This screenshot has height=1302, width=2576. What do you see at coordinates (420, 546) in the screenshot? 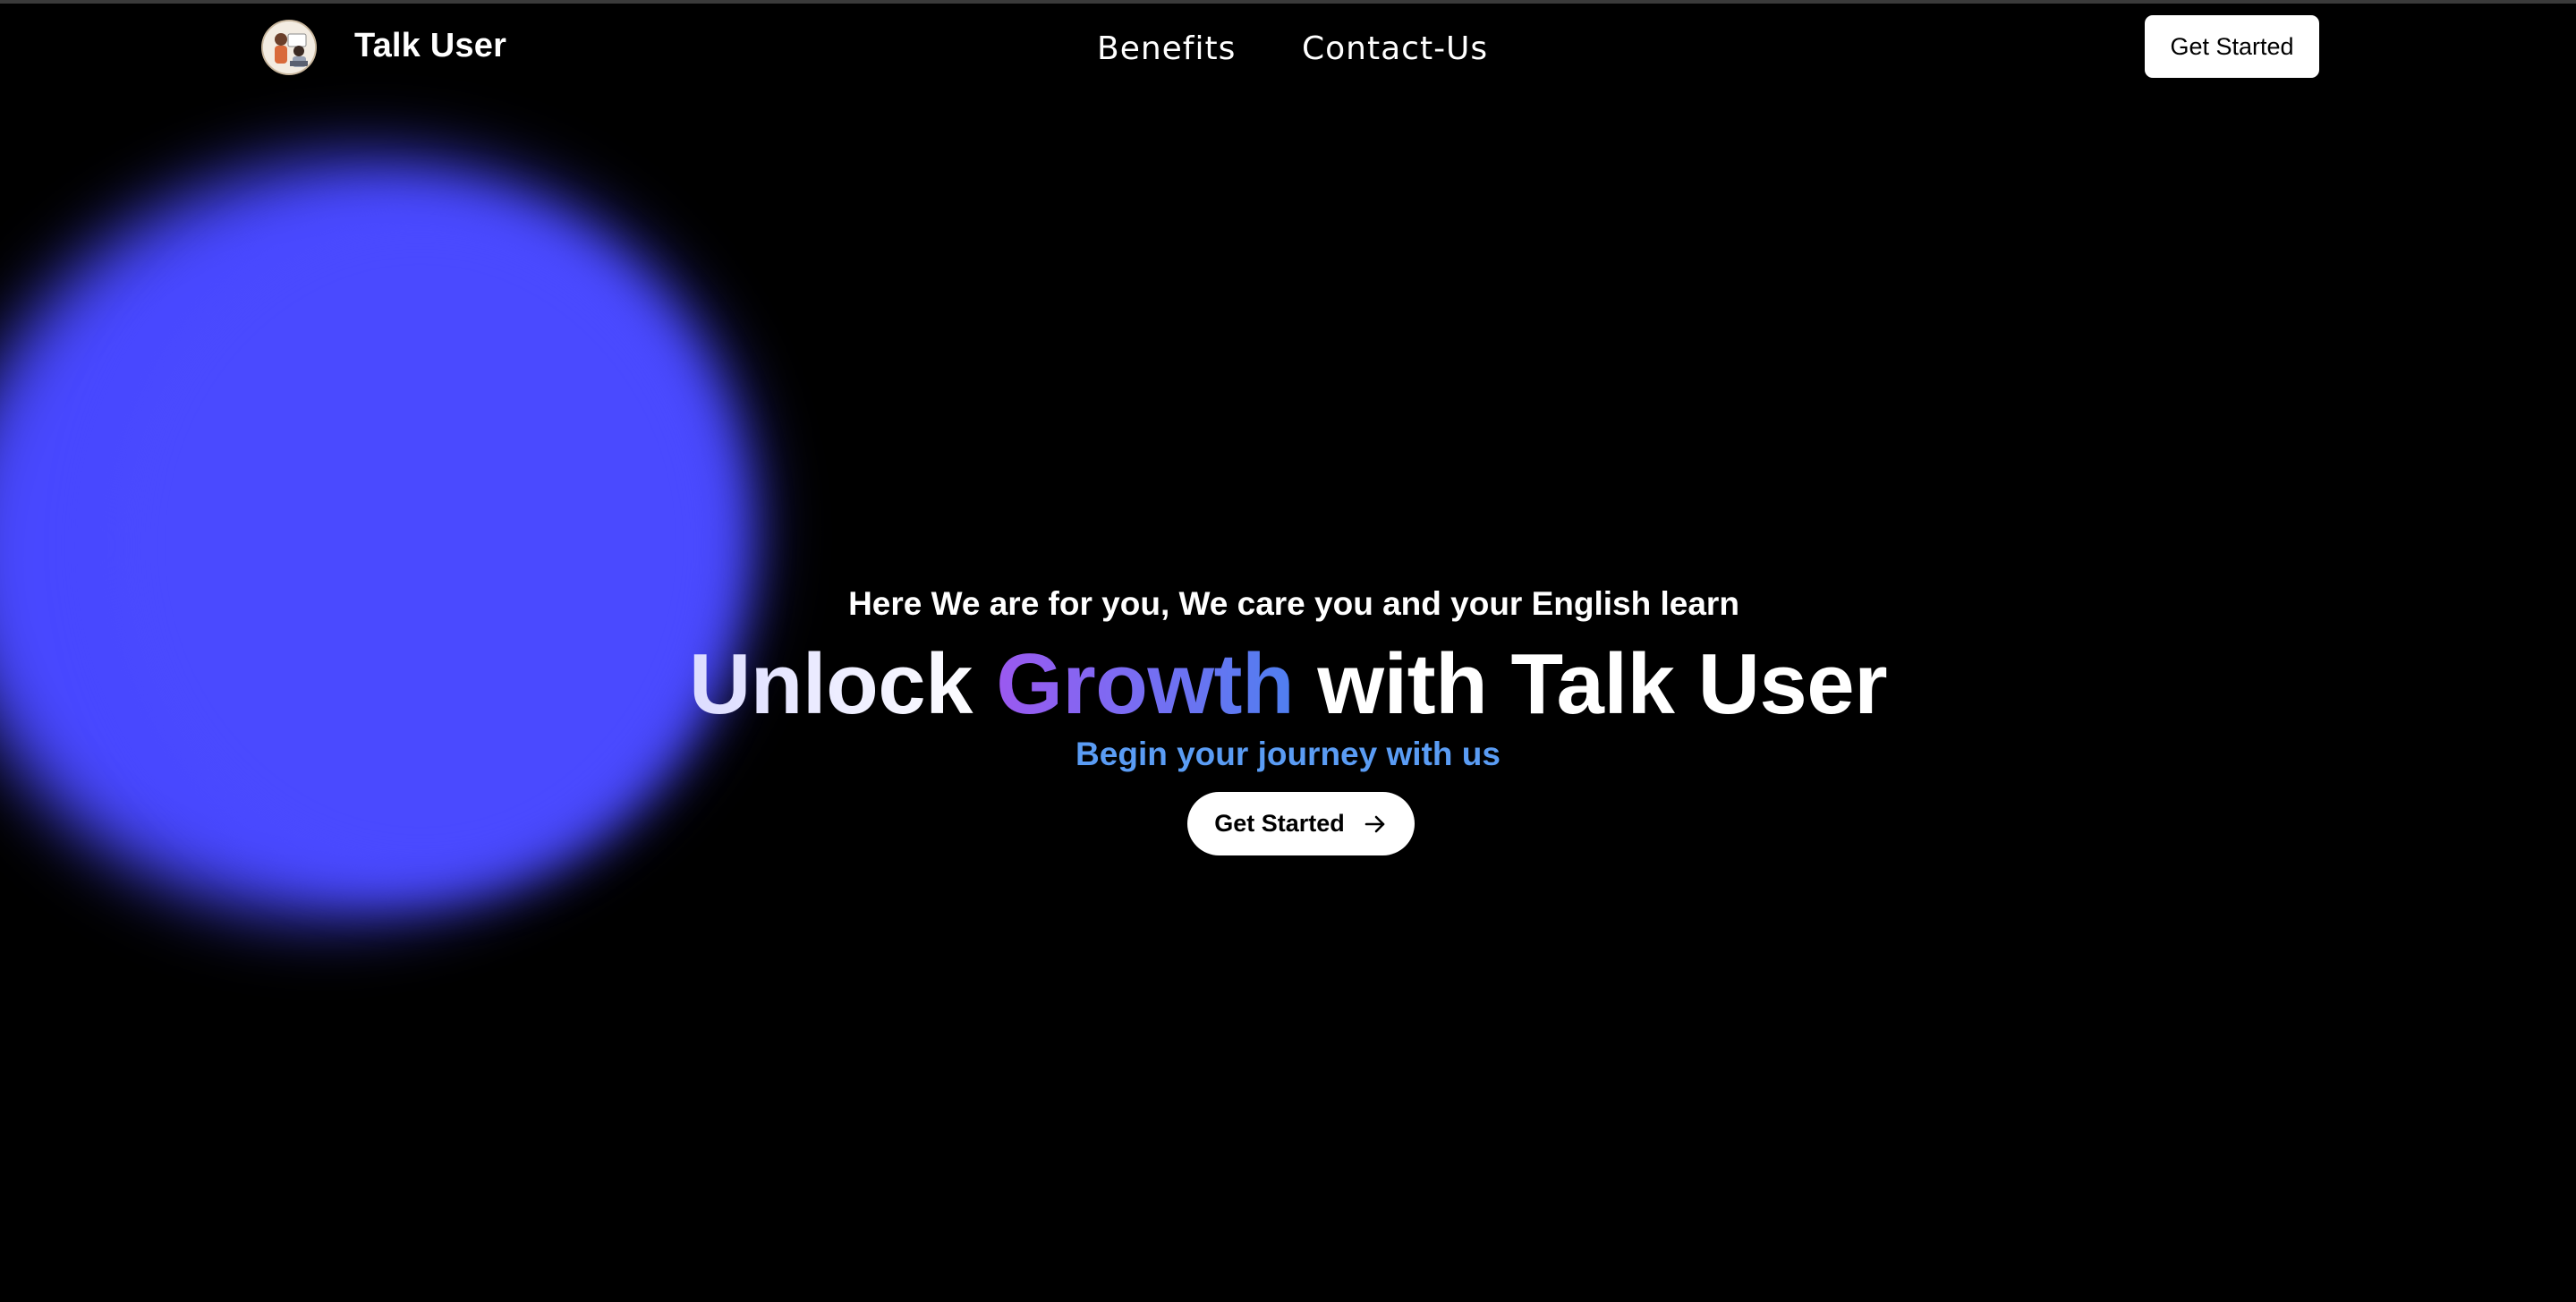
I see `decorative-blue-blob-core` at bounding box center [420, 546].